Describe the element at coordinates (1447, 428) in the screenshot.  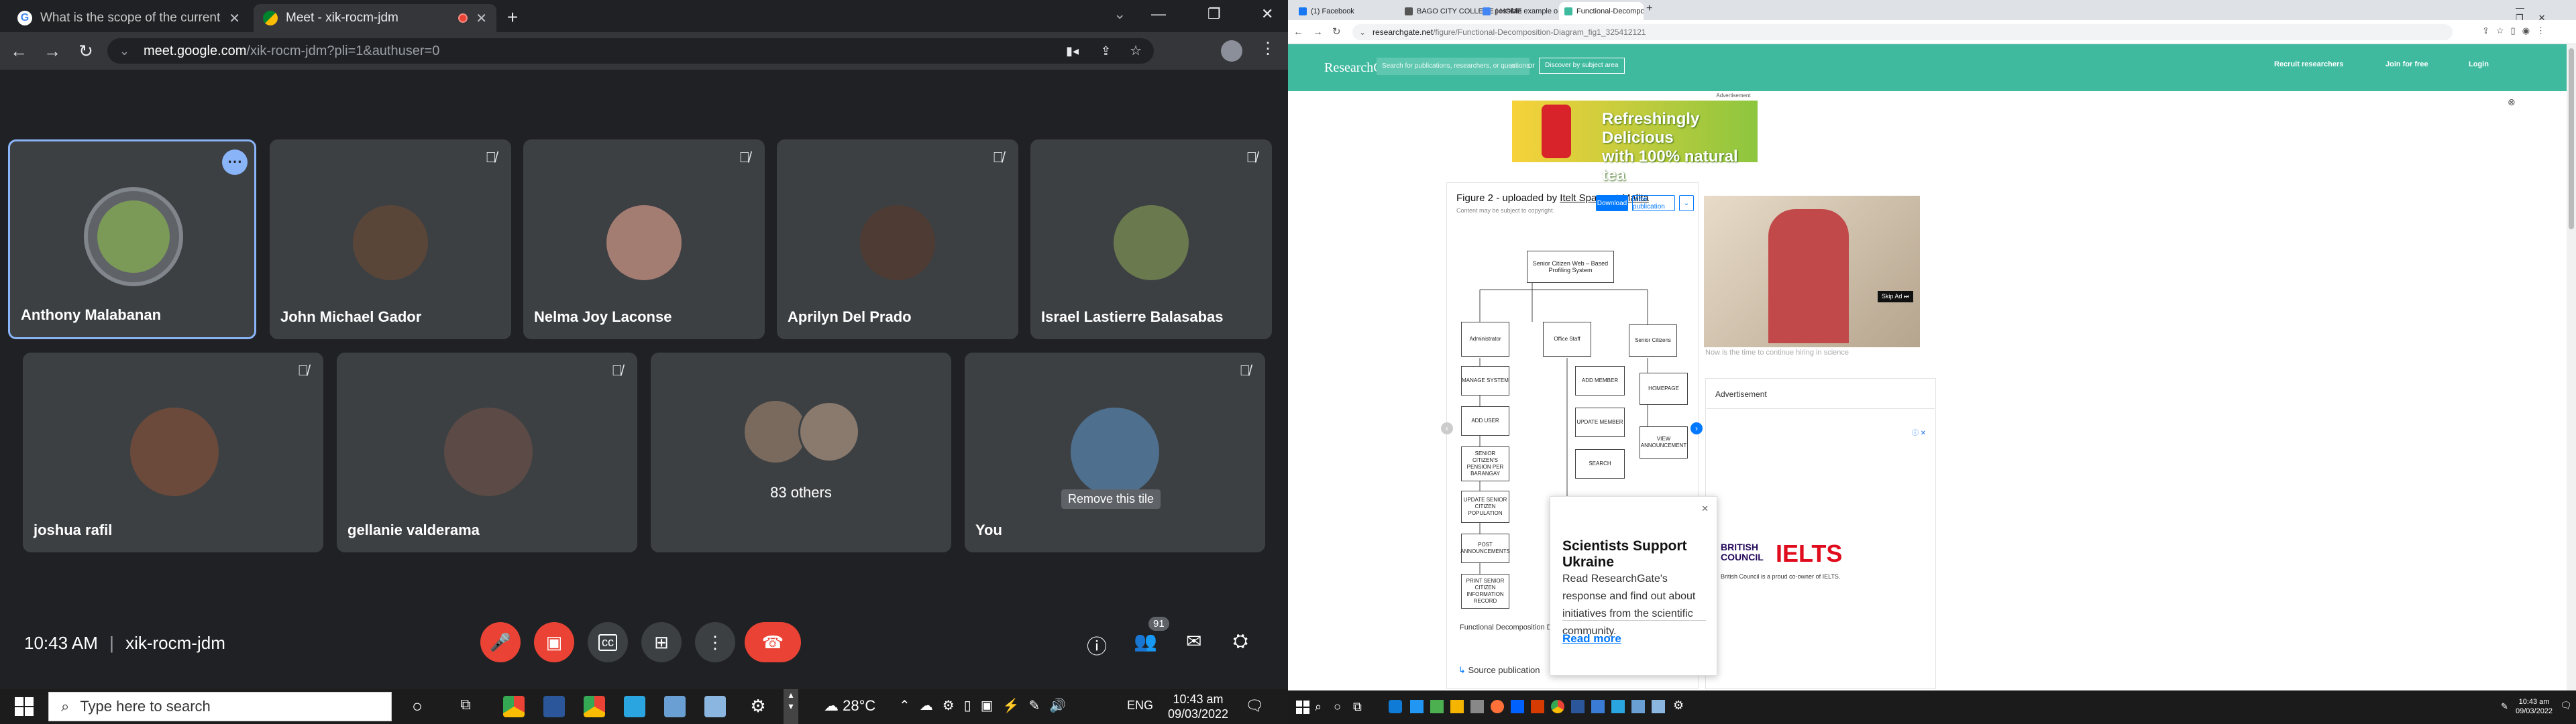
I see `prev-arrow-icon: ‹` at that location.